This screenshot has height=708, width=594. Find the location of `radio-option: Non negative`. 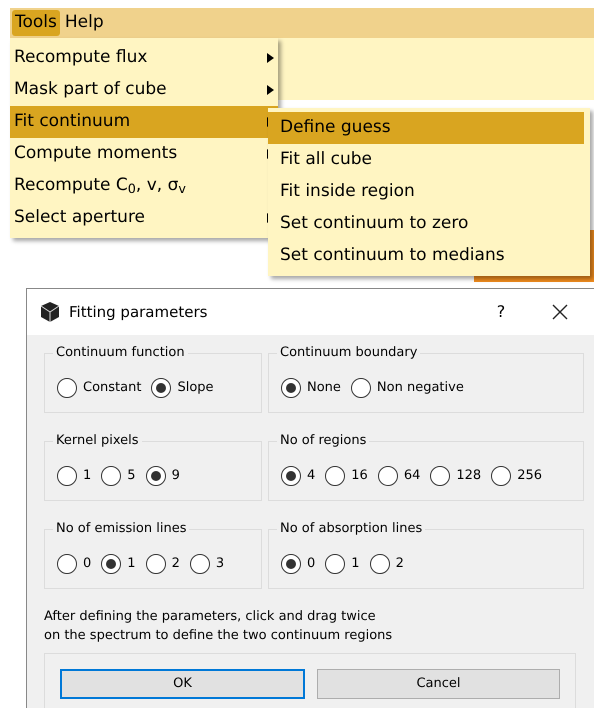

radio-option: Non negative is located at coordinates (407, 388).